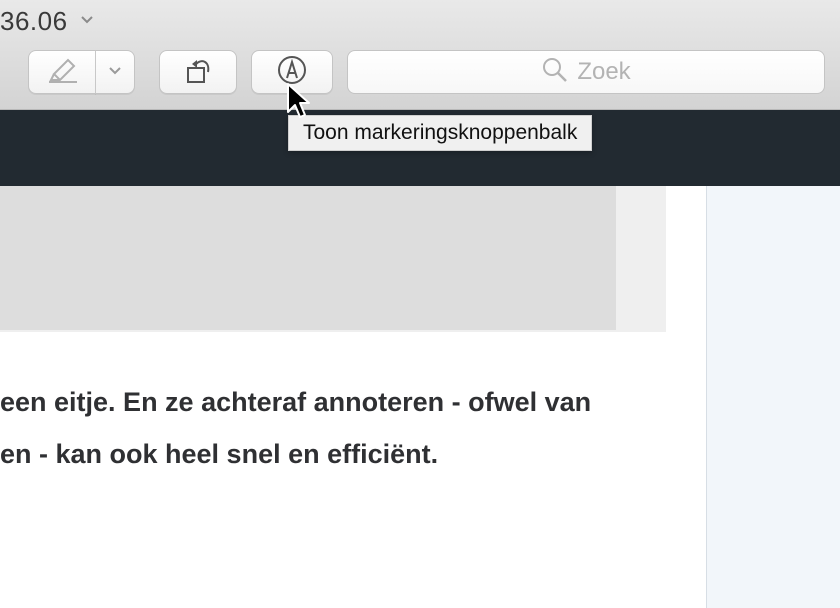 This screenshot has height=608, width=840. I want to click on rotate-left-icon, so click(198, 72).